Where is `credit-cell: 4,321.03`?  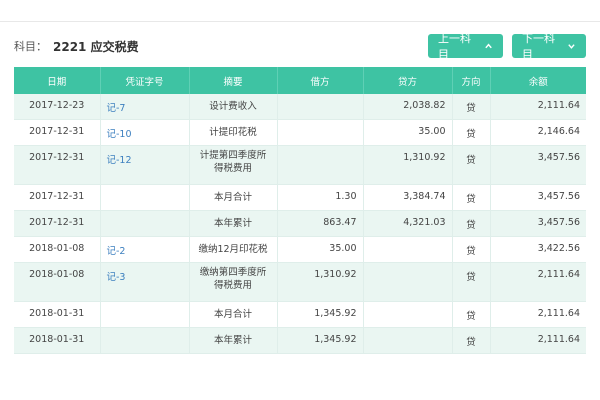
credit-cell: 4,321.03 is located at coordinates (408, 223).